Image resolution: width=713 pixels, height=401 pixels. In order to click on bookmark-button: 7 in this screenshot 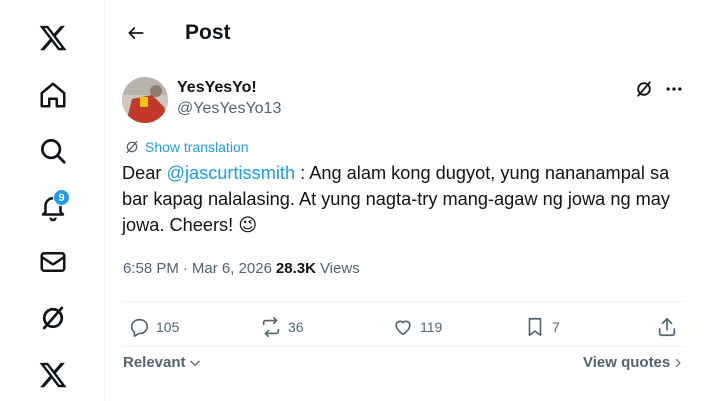, I will do `click(542, 327)`.